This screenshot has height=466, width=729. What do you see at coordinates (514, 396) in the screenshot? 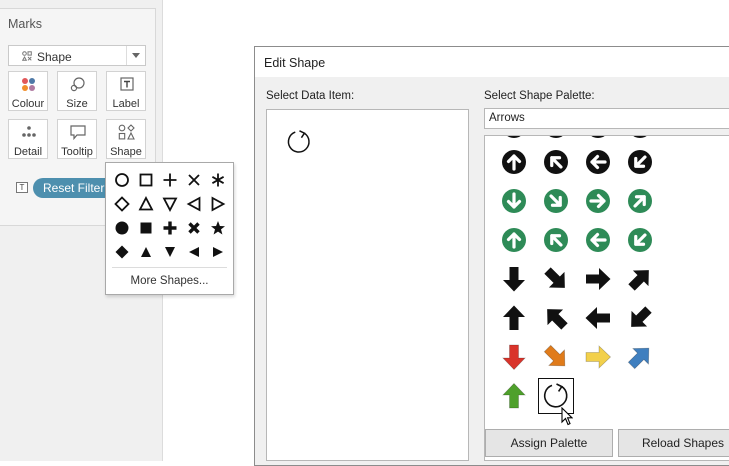
I see `arrow-up-green-icon` at bounding box center [514, 396].